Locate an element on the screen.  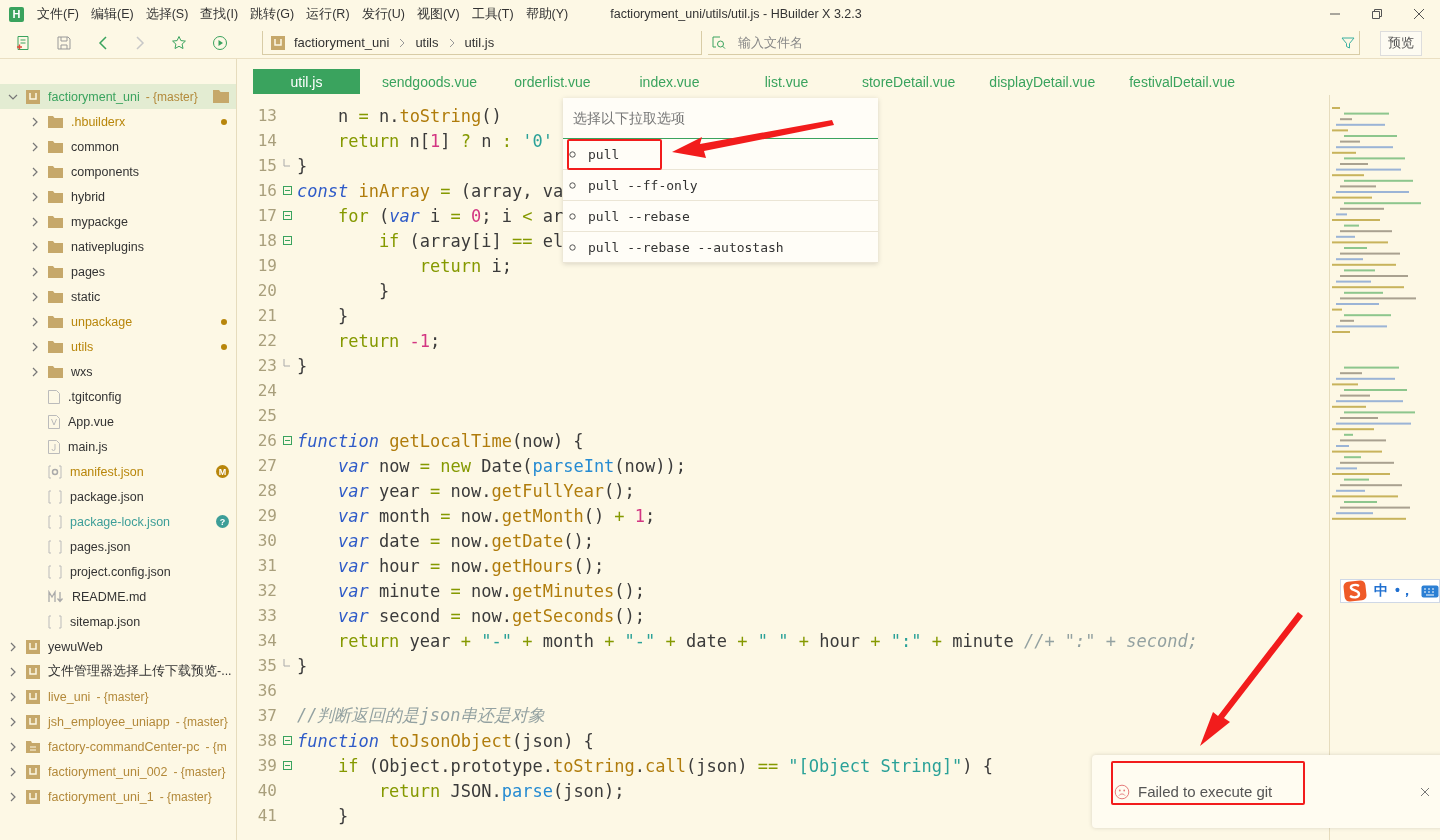
star-icon is located at coordinates (179, 43).